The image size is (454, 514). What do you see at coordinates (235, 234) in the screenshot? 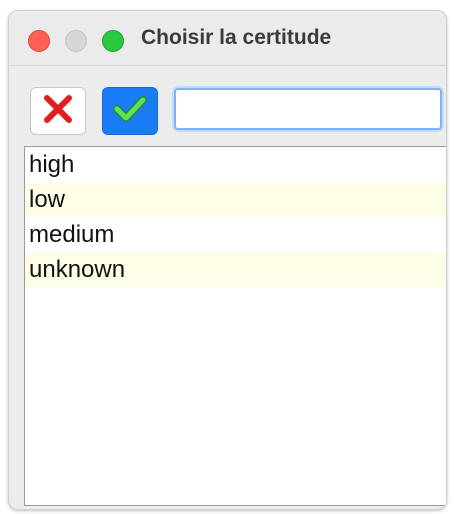
I see `list-item: medium` at bounding box center [235, 234].